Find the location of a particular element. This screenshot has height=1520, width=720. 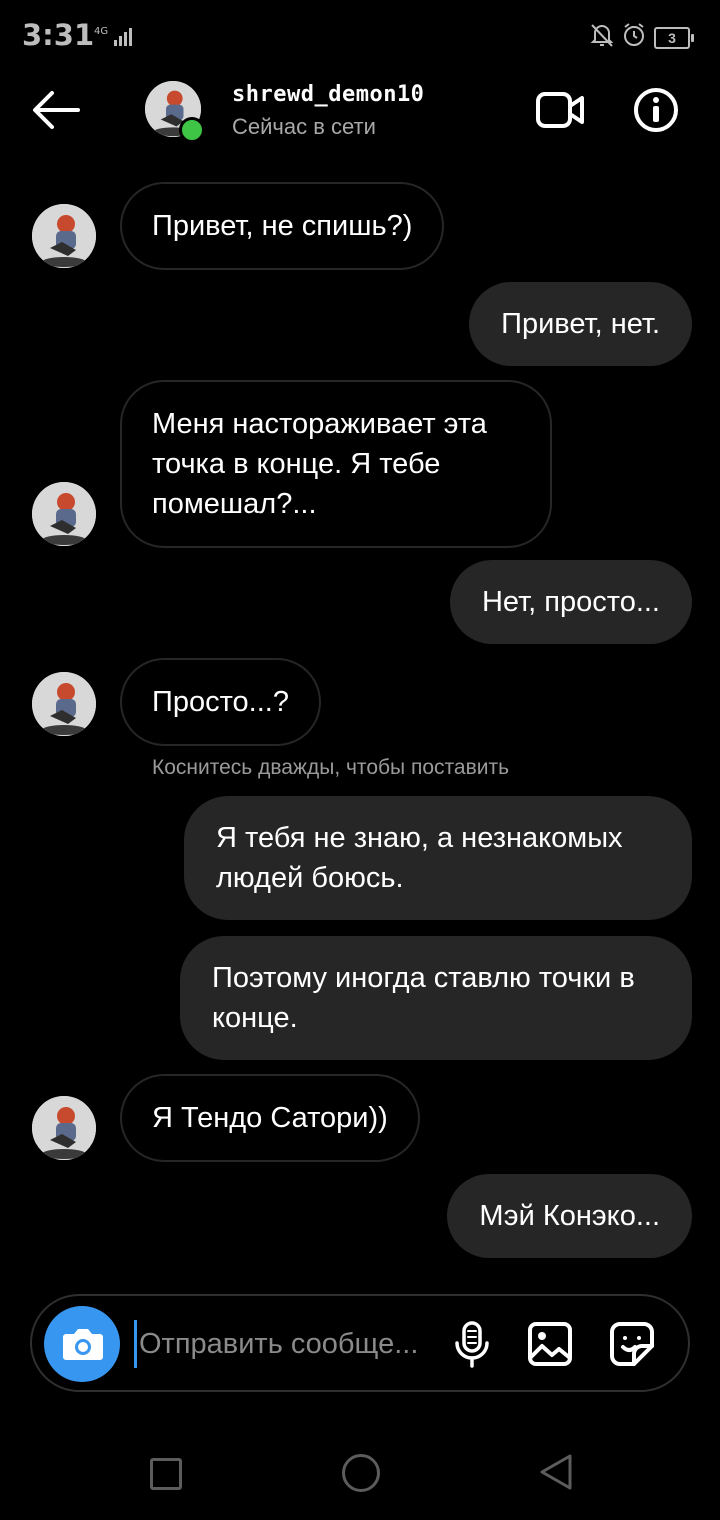

recent-apps-button is located at coordinates (166, 1474).